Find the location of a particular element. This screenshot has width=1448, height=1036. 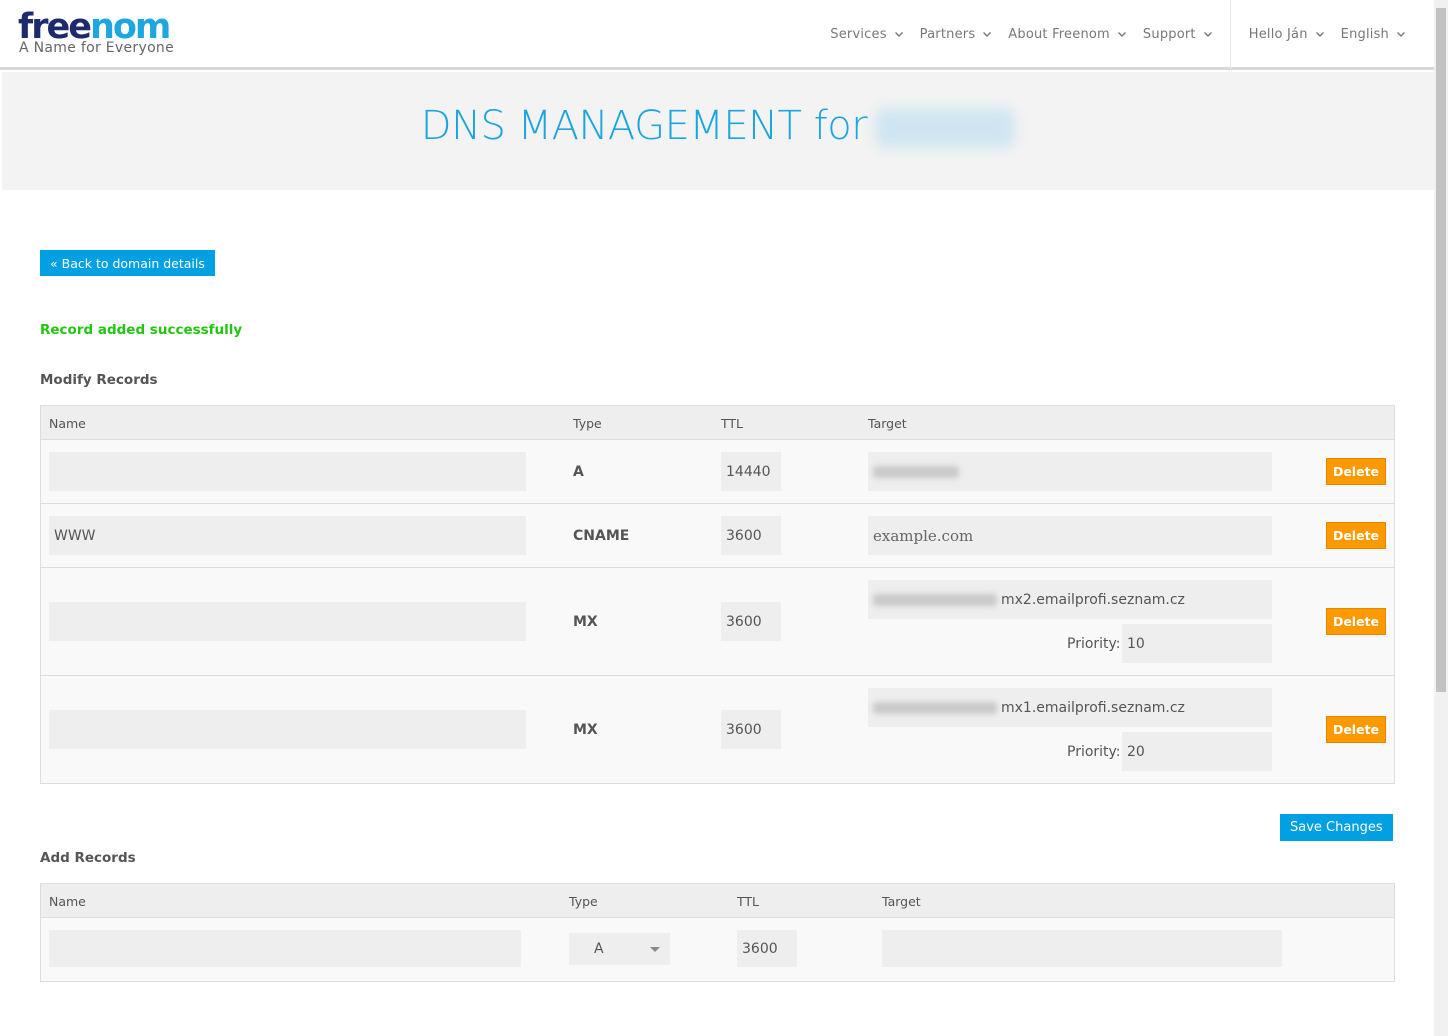

page-title: DNS MANAGEMENT for is located at coordinates (718, 126).